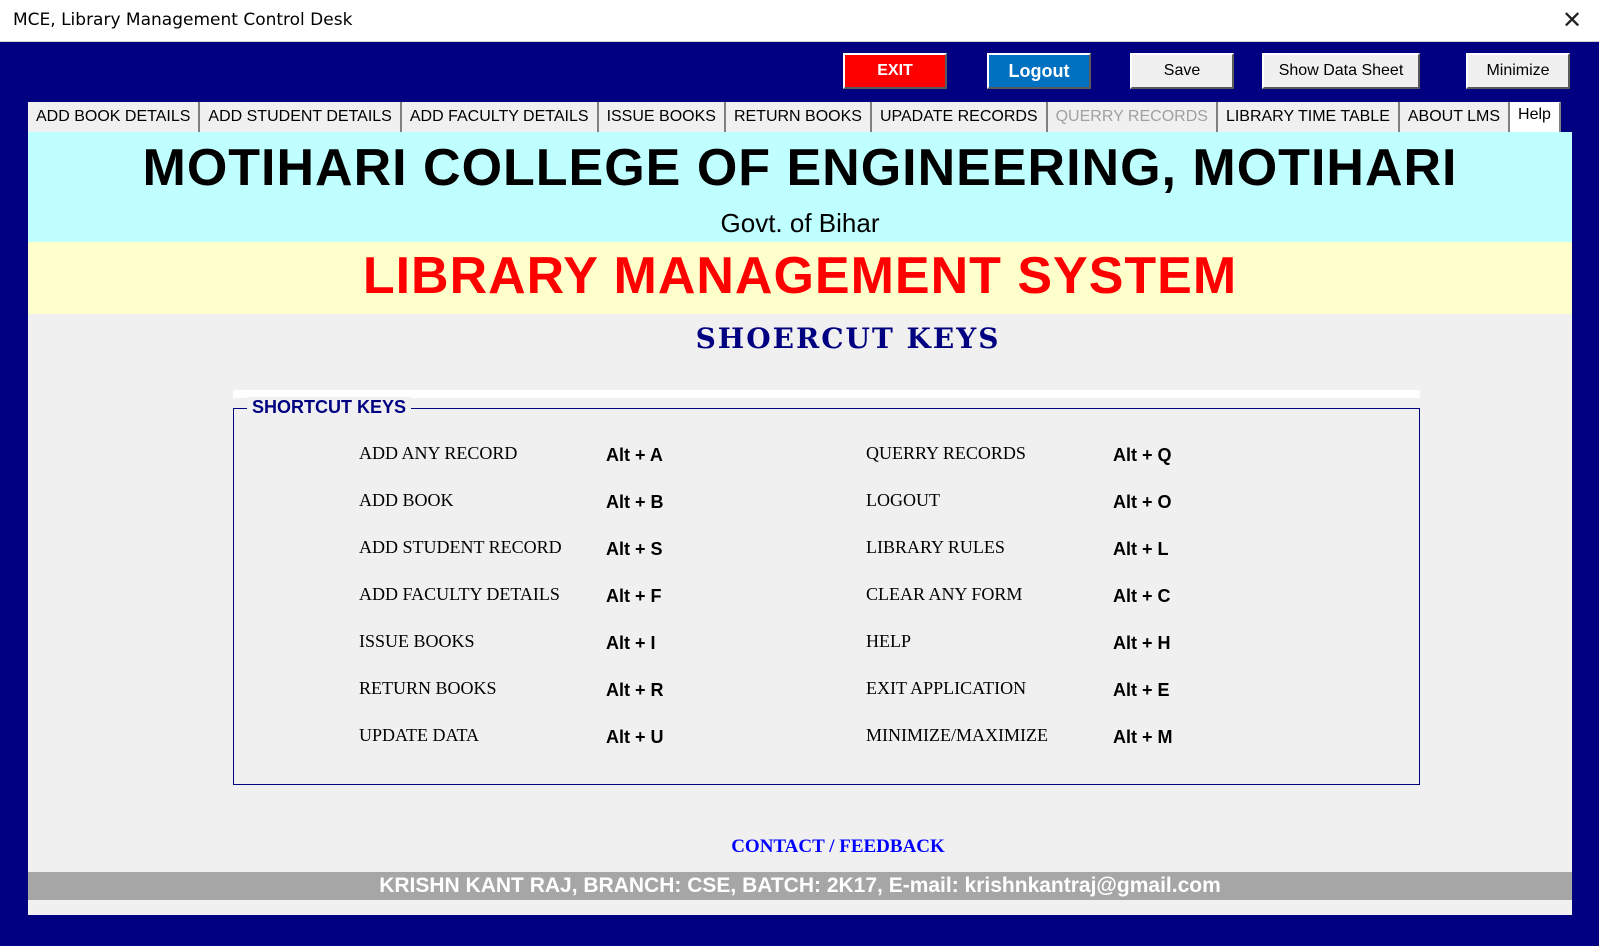  I want to click on shortcut-label: MINIMIZE/MAXIMIZE, so click(957, 735).